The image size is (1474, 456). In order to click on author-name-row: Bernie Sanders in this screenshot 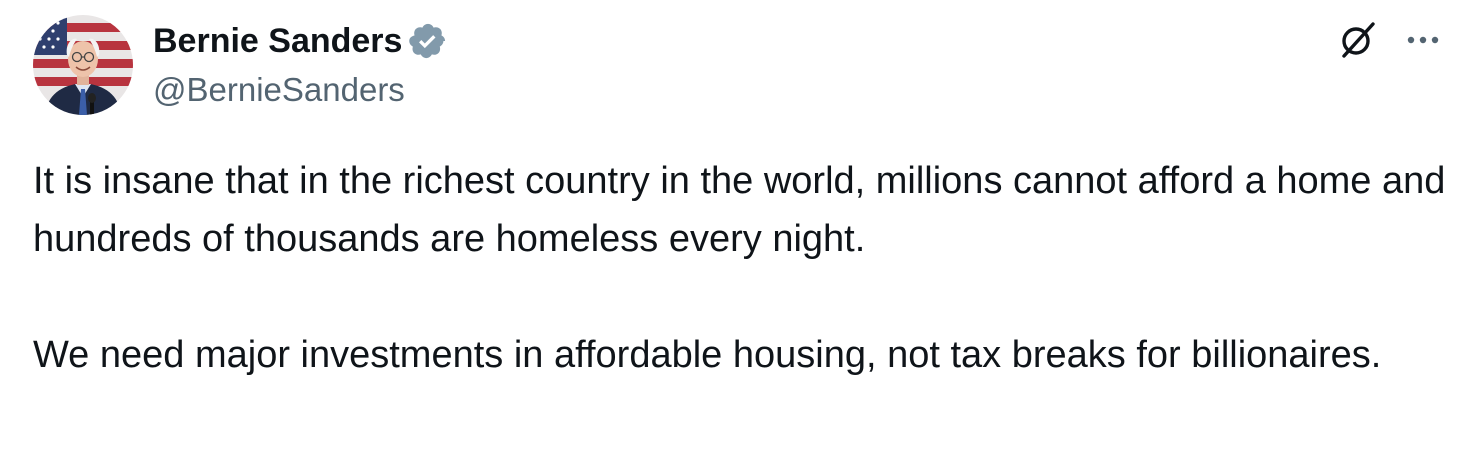, I will do `click(300, 41)`.